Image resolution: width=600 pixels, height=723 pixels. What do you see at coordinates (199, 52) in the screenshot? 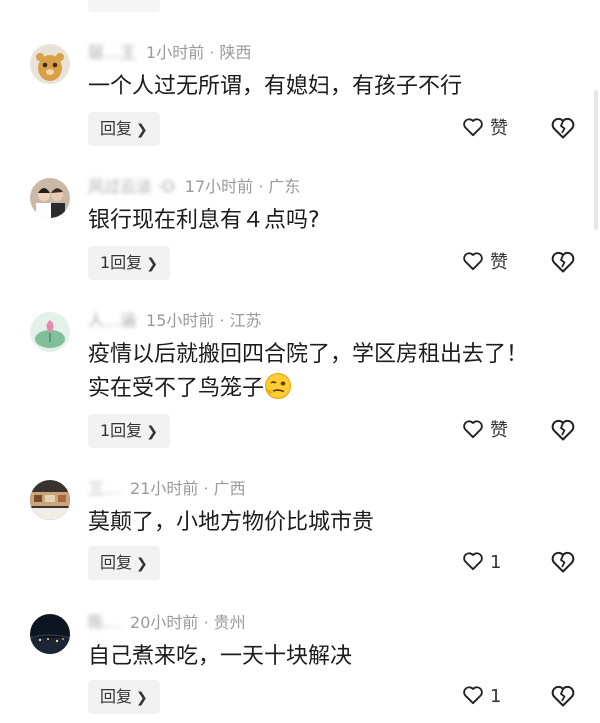
I see `time-location: 1小时前 · 陕西` at bounding box center [199, 52].